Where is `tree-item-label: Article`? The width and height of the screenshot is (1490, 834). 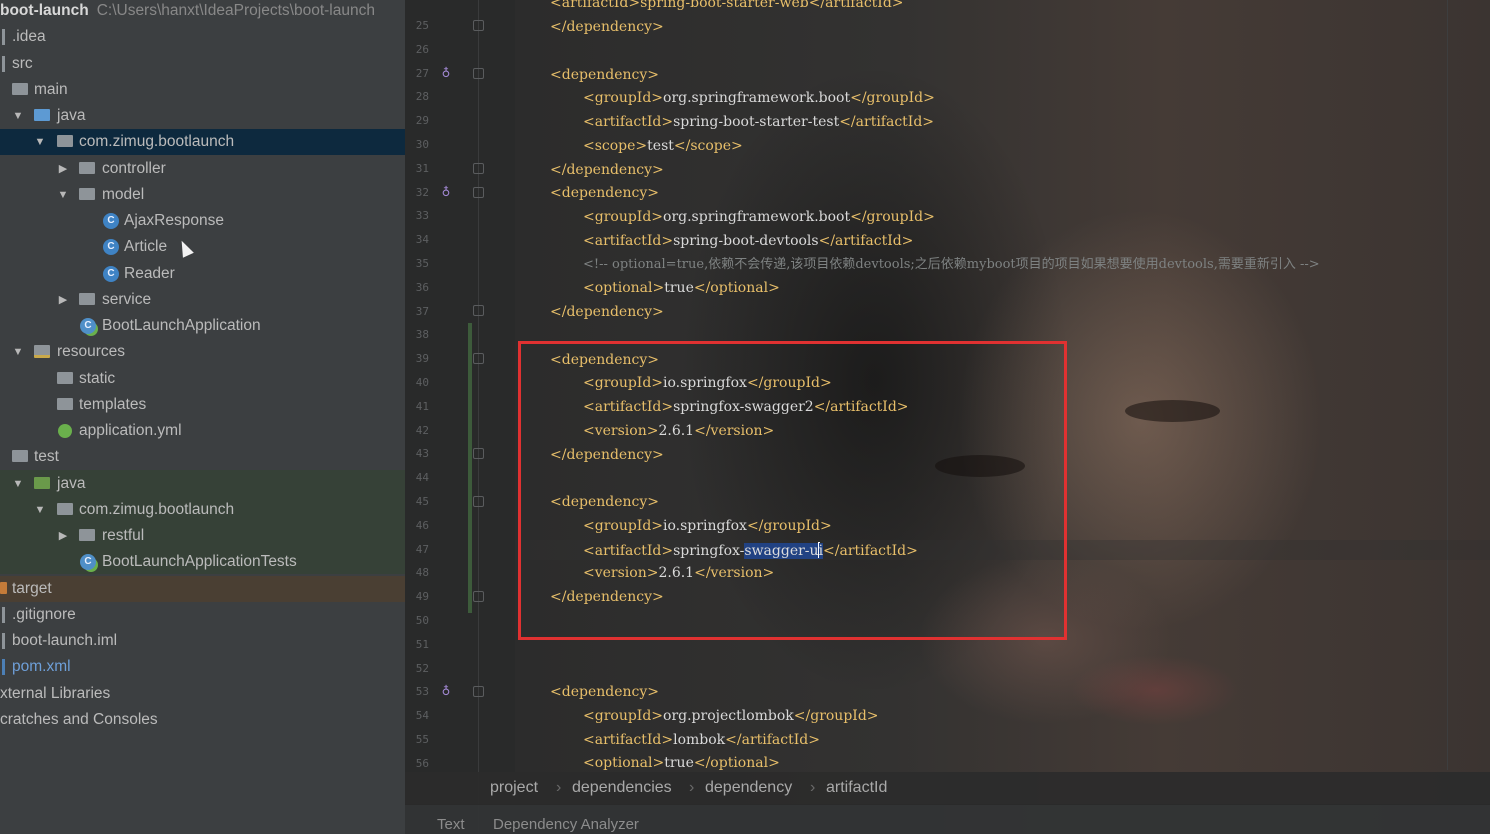
tree-item-label: Article is located at coordinates (146, 246).